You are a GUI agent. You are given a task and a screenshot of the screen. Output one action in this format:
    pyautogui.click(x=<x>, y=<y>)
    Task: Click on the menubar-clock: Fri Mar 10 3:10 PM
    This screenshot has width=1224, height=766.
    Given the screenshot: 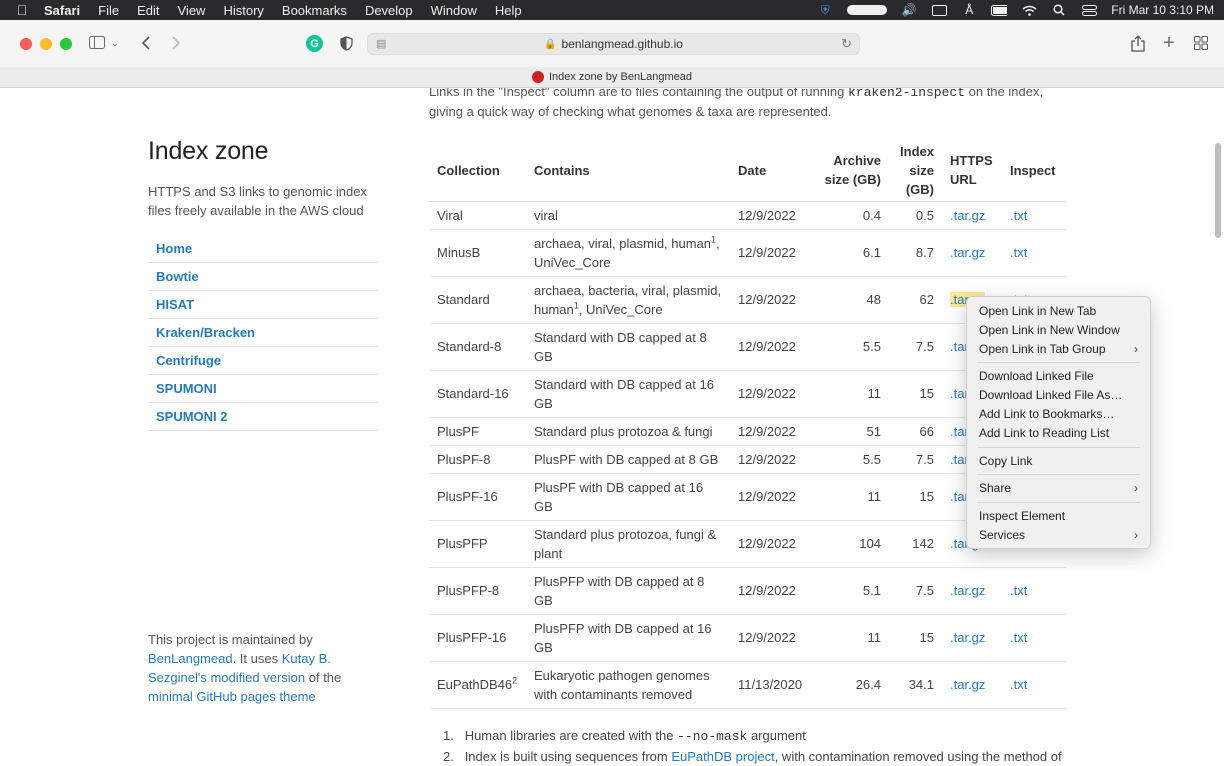 What is the action you would take?
    pyautogui.click(x=1162, y=10)
    